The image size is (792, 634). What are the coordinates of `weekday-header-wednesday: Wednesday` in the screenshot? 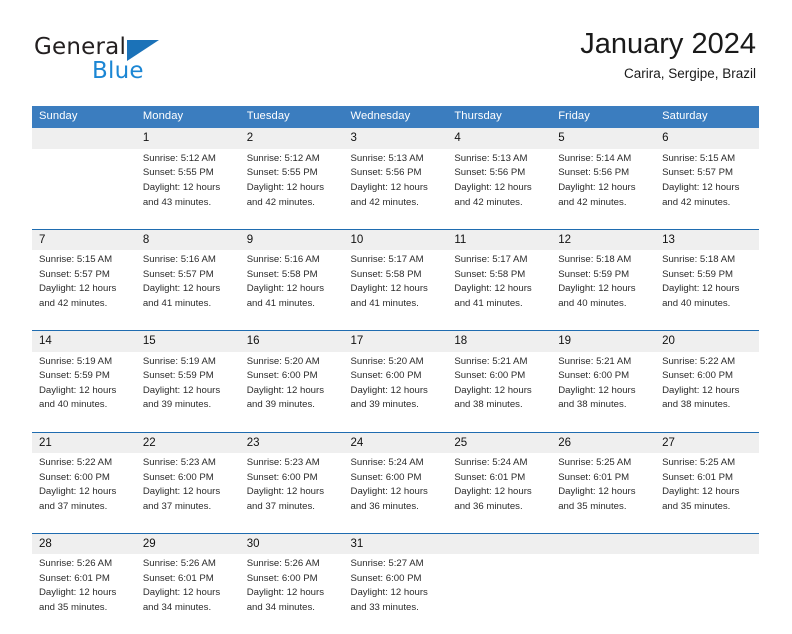 It's located at (395, 117).